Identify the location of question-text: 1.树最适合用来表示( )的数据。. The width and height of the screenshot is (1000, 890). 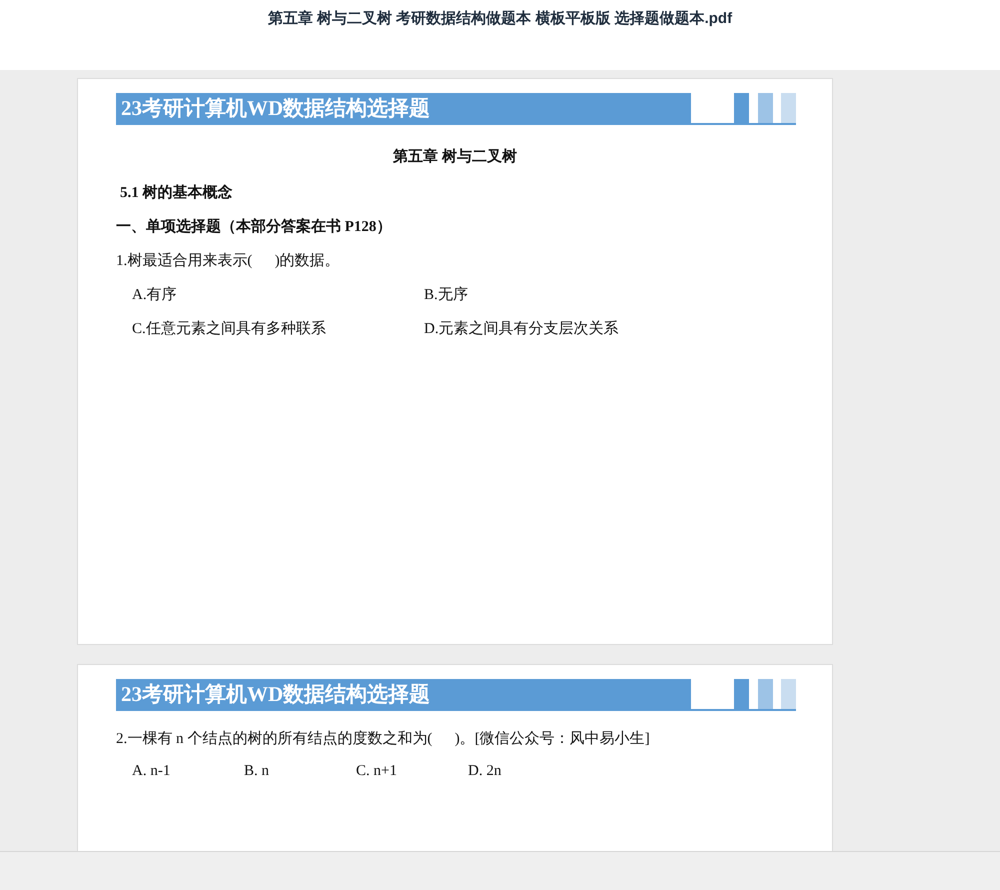
(228, 261).